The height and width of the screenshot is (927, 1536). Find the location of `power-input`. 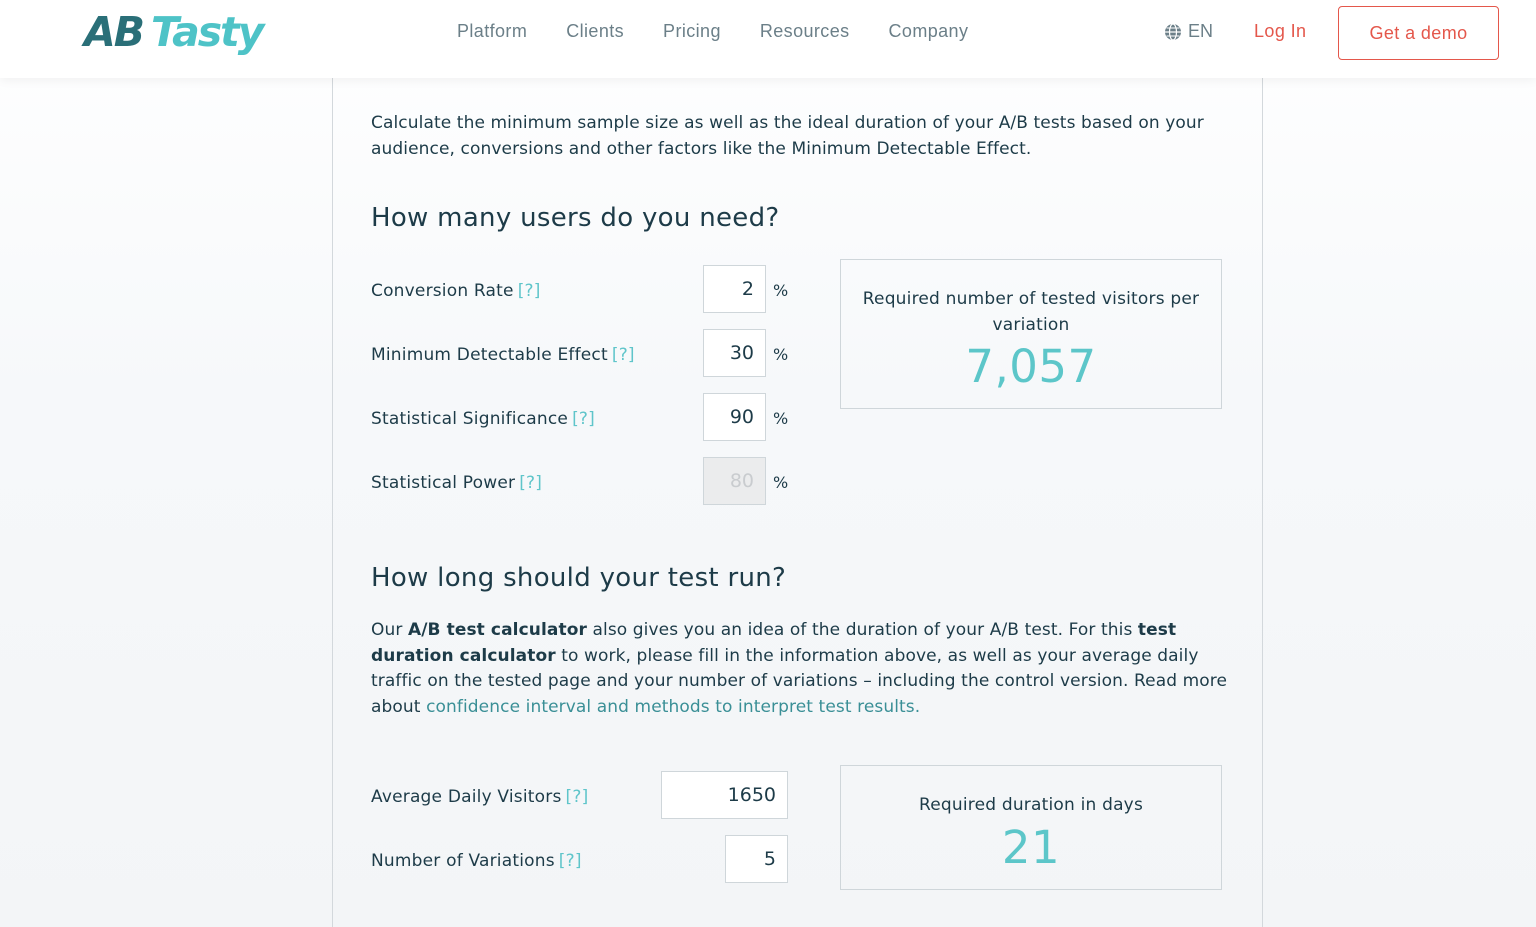

power-input is located at coordinates (734, 481).